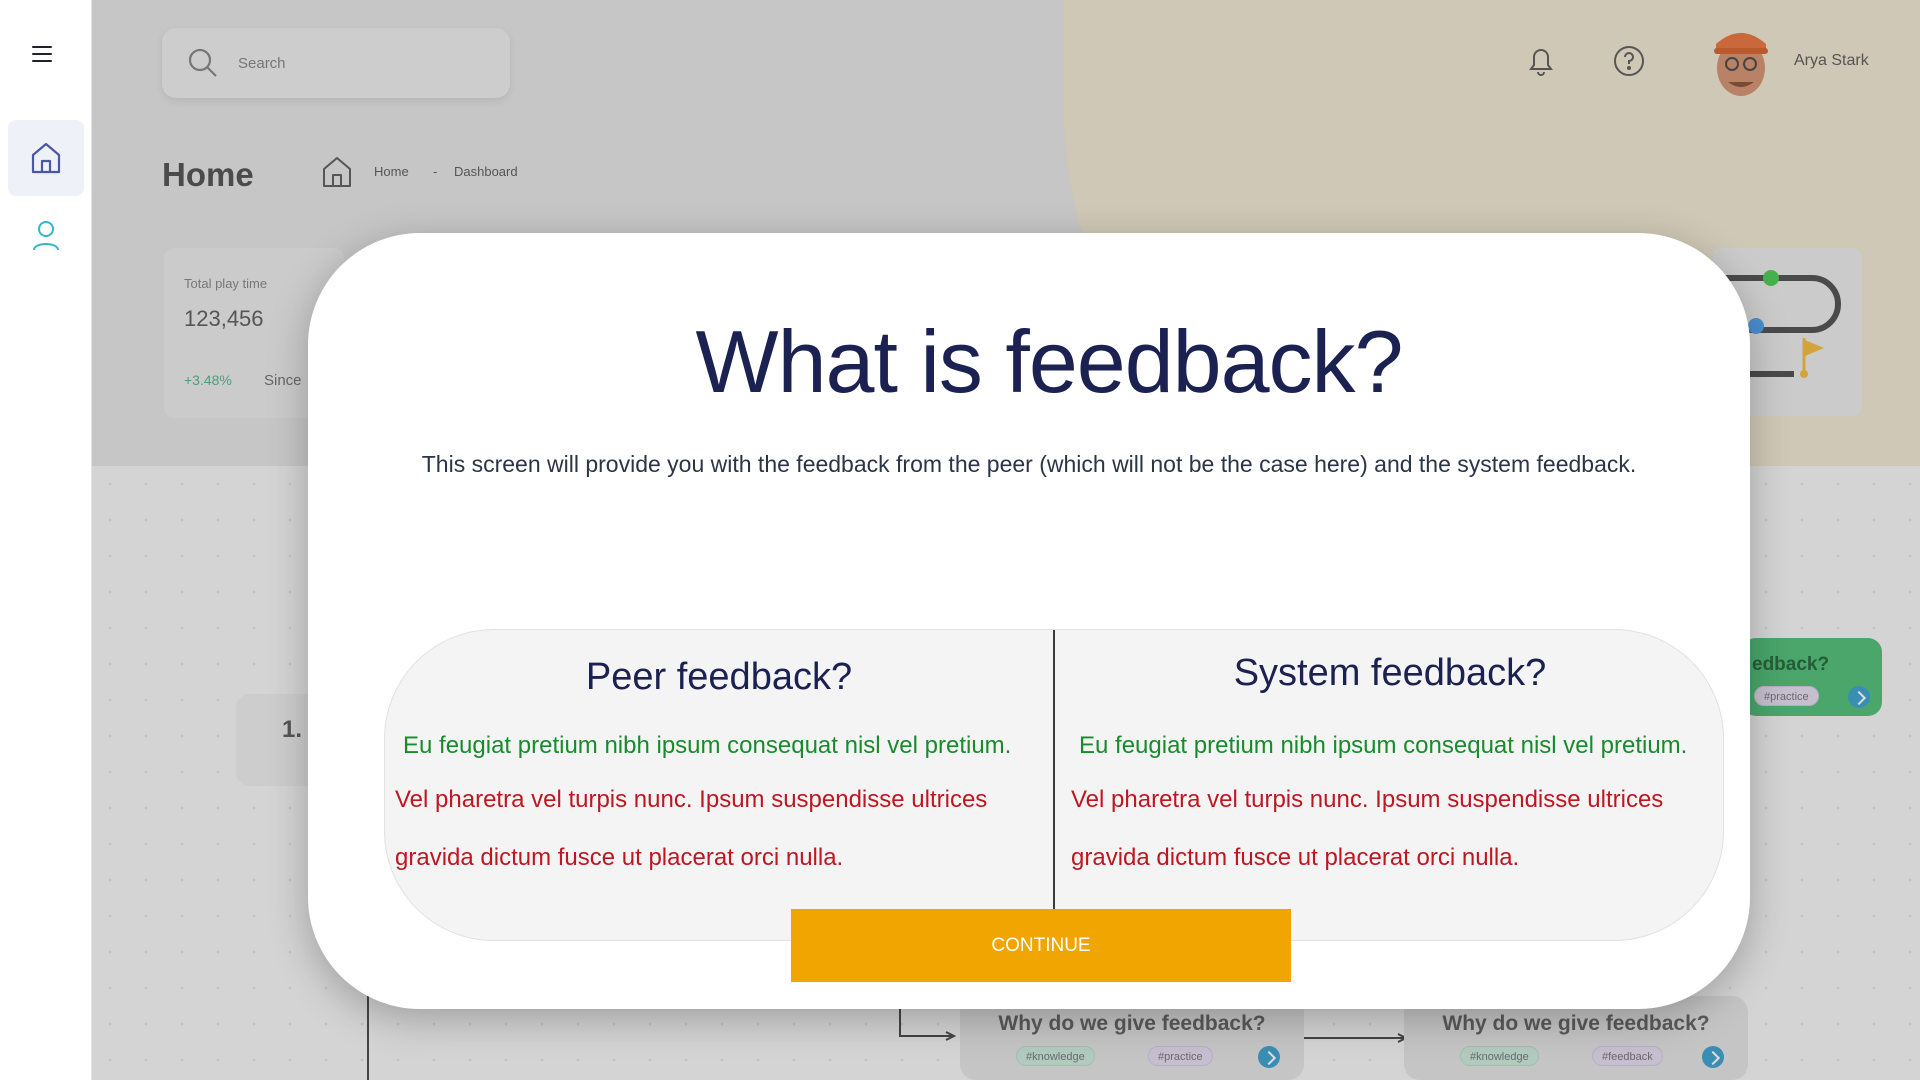 The height and width of the screenshot is (1080, 1920). I want to click on peer-feedback-title: Peer feedback?, so click(719, 677).